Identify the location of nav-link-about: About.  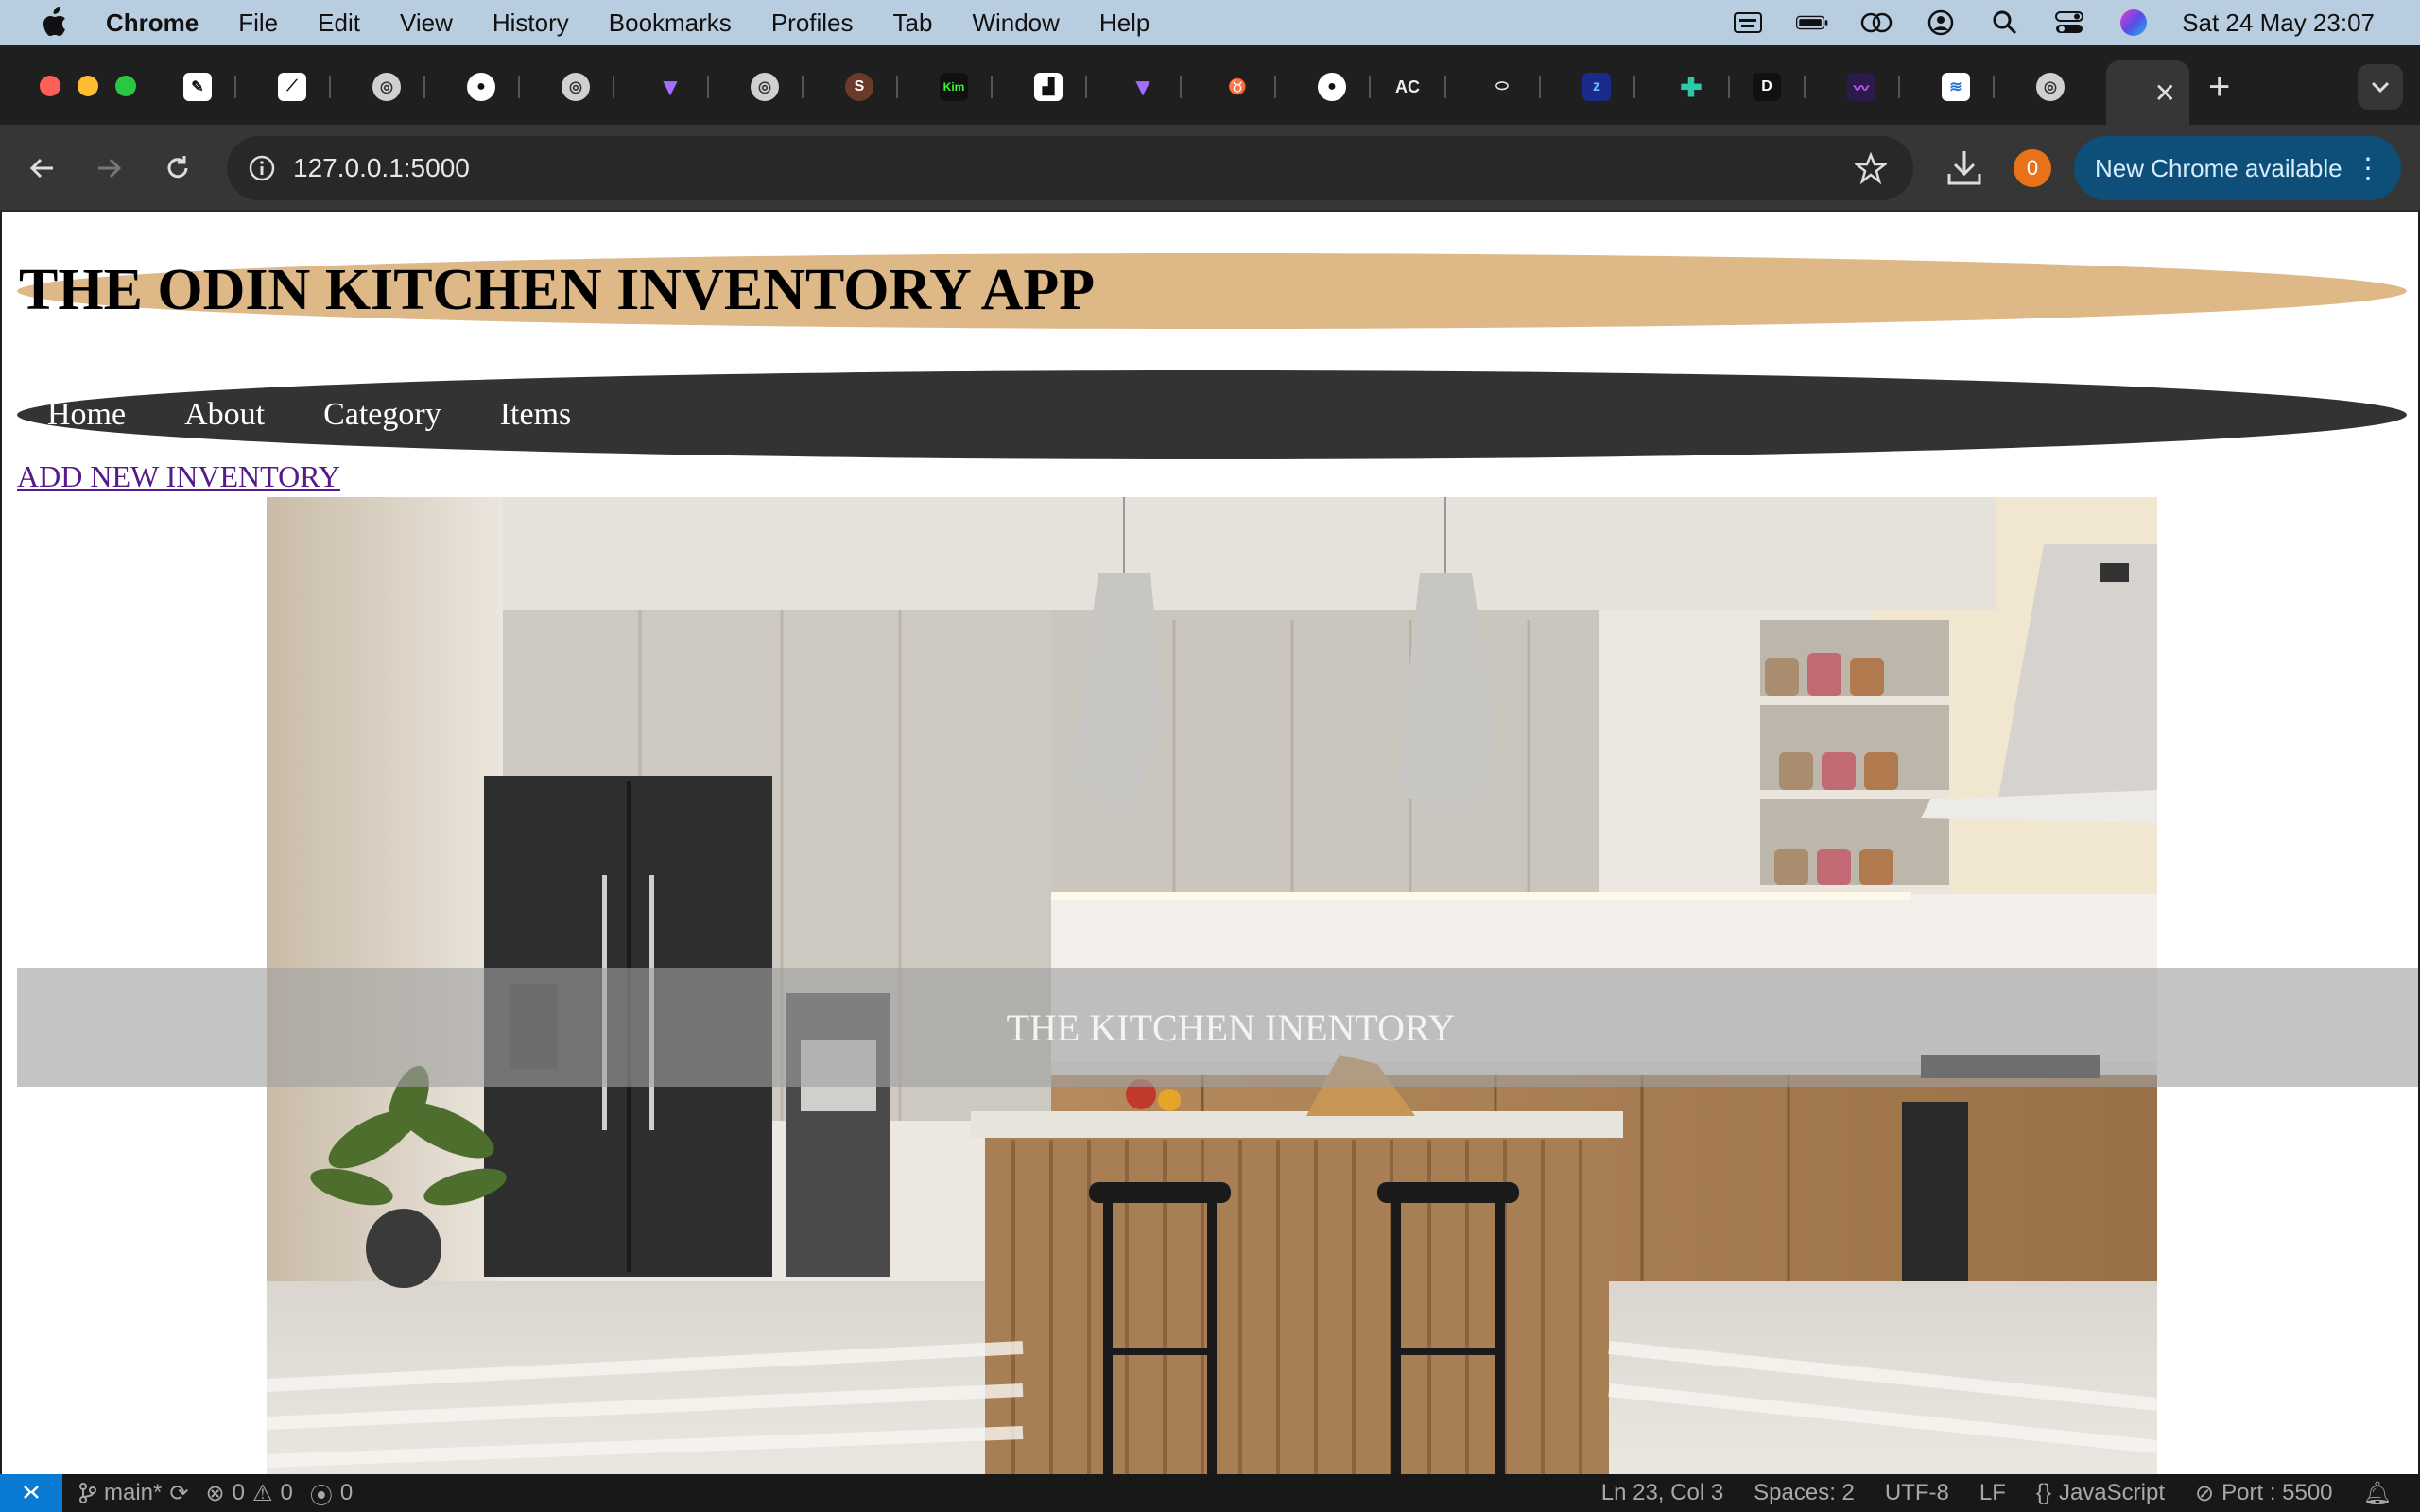
(225, 415).